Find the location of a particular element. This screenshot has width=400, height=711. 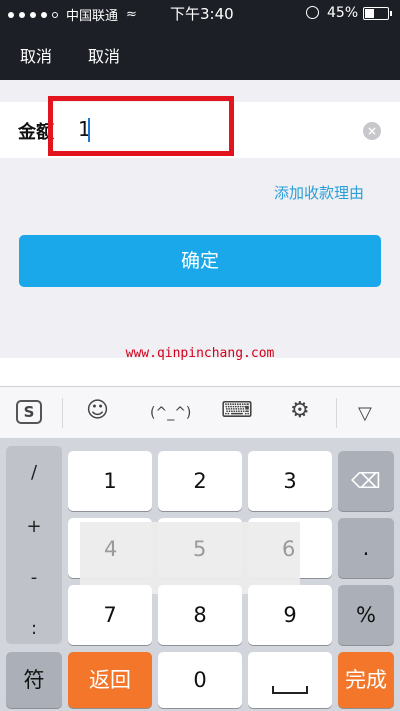

key-2: 2 is located at coordinates (200, 481).